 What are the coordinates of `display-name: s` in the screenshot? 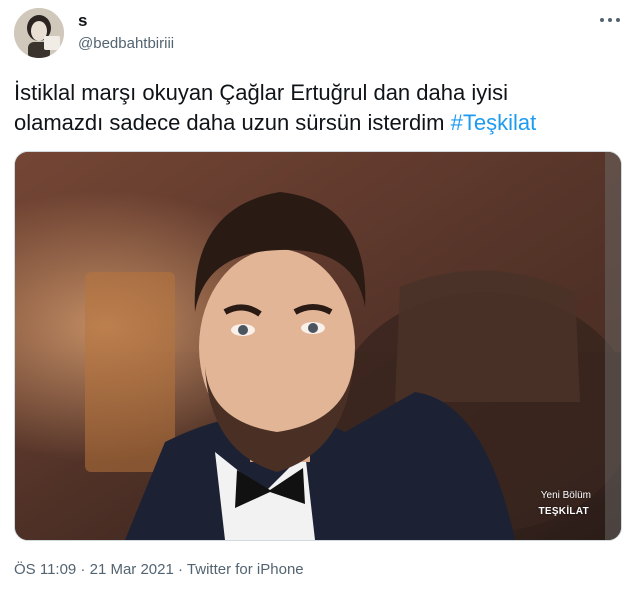 It's located at (82, 21).